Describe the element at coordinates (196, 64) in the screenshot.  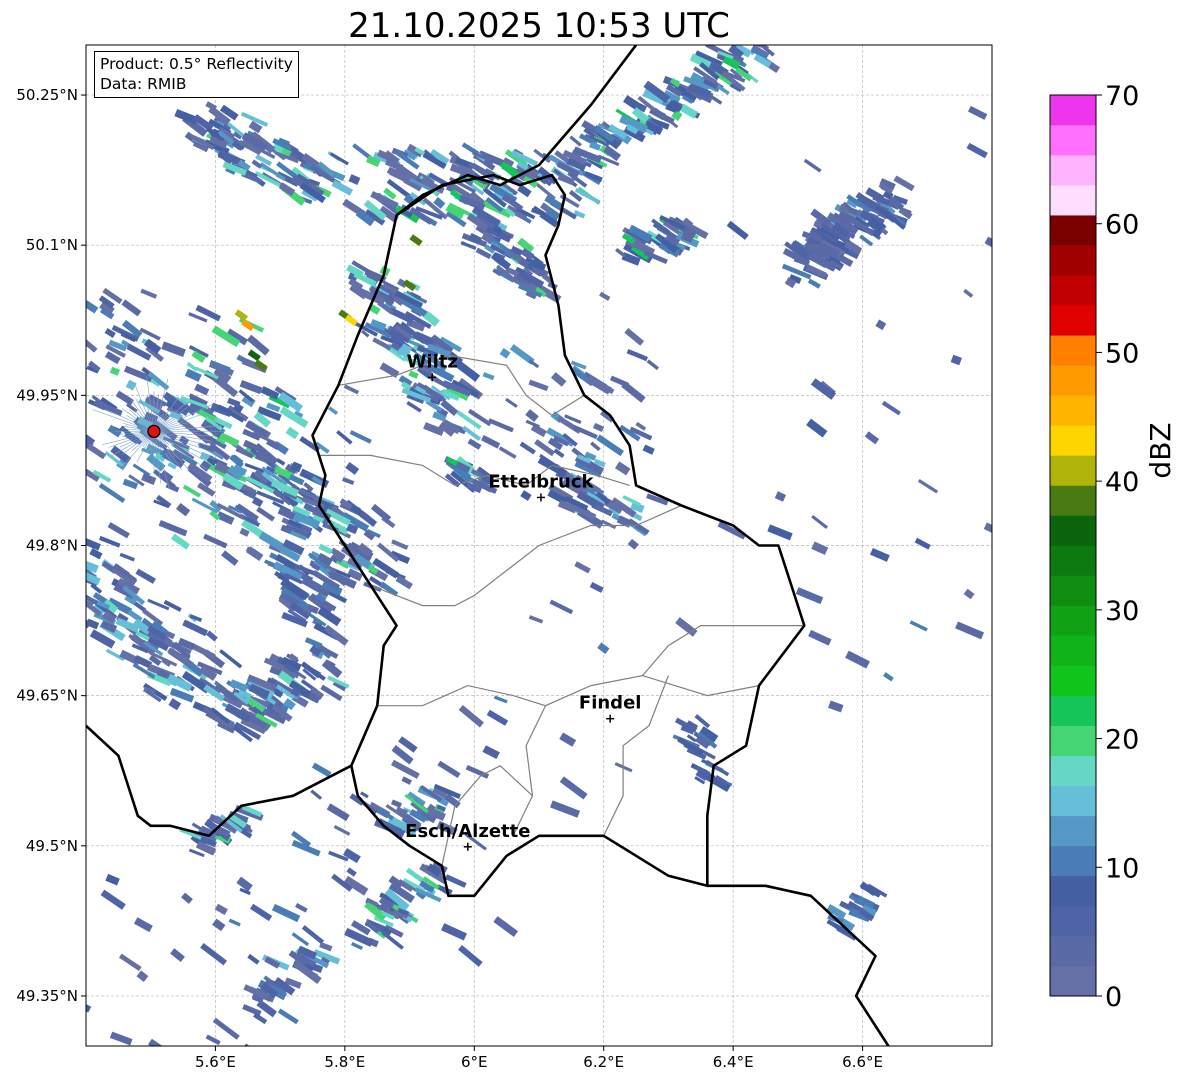
I see `product-label: Product: 0.5° Reflectivity` at that location.